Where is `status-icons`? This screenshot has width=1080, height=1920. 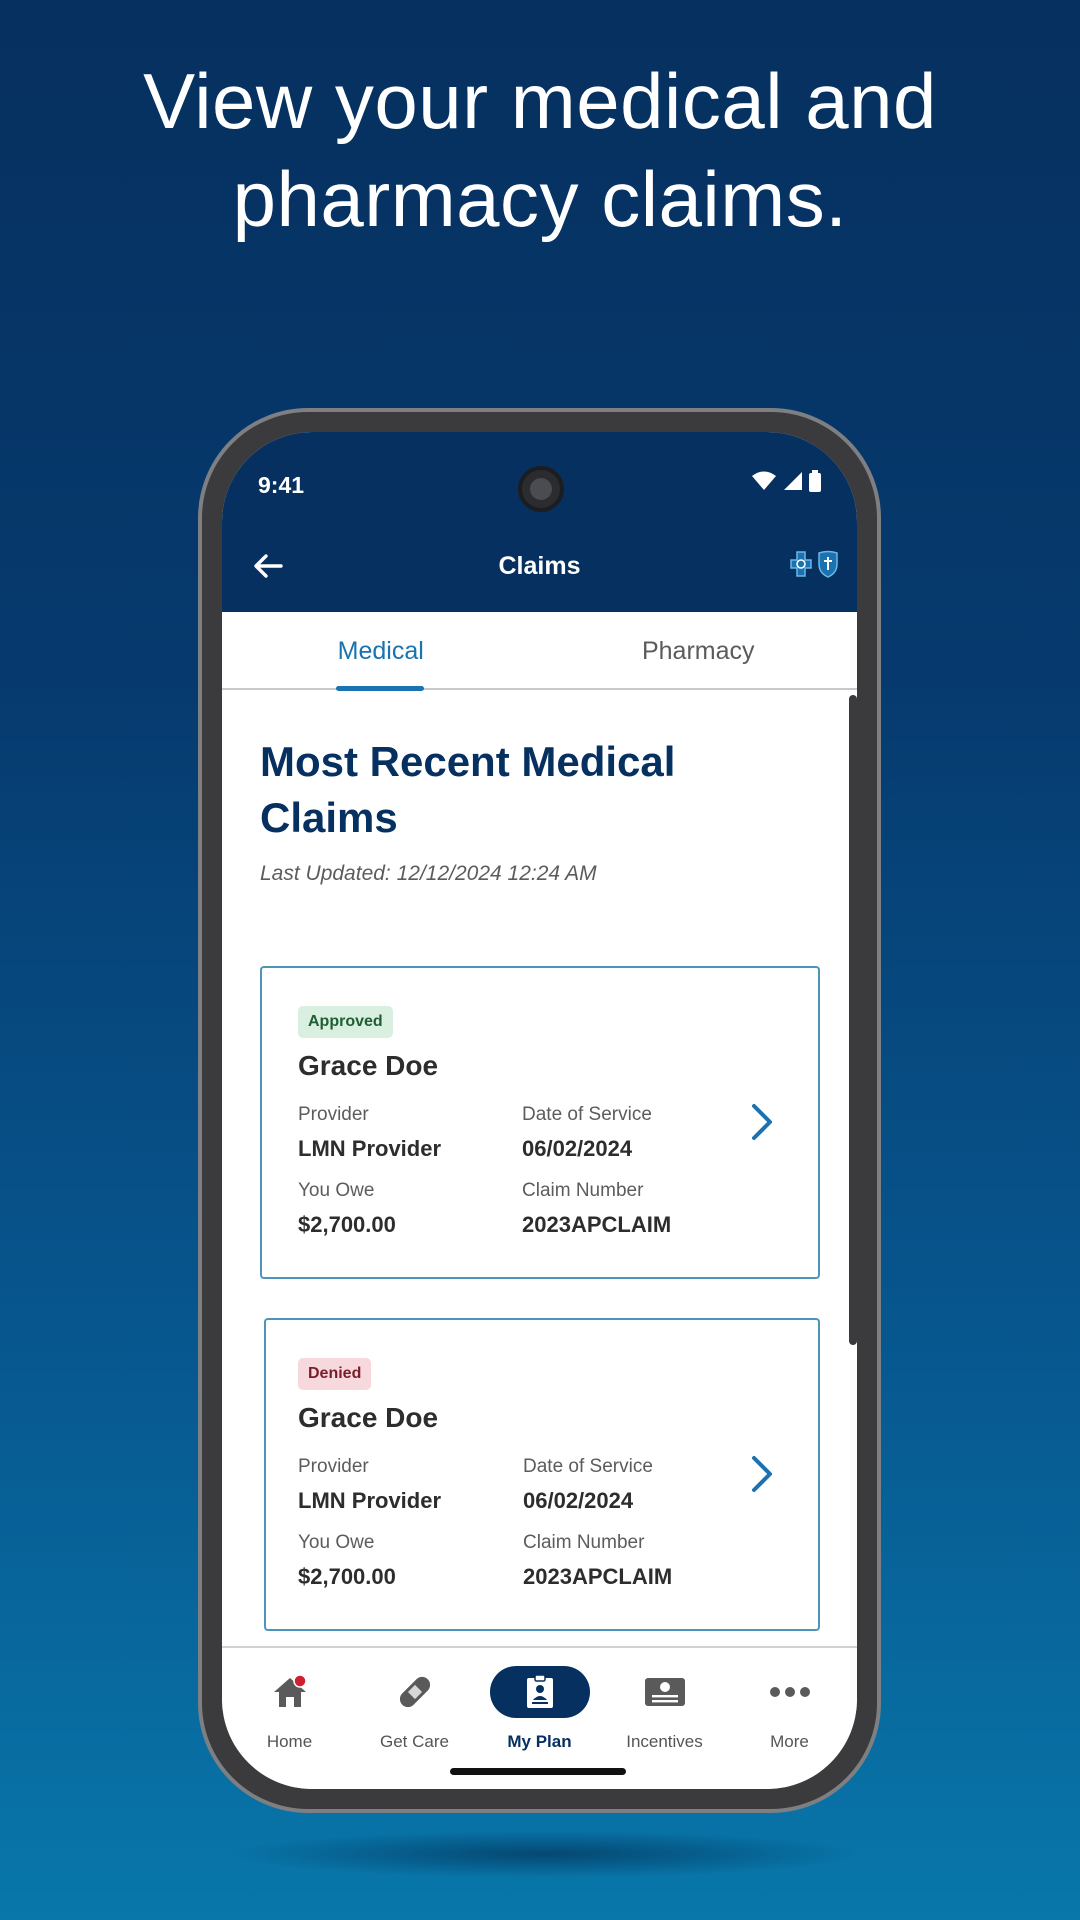
status-icons is located at coordinates (786, 481).